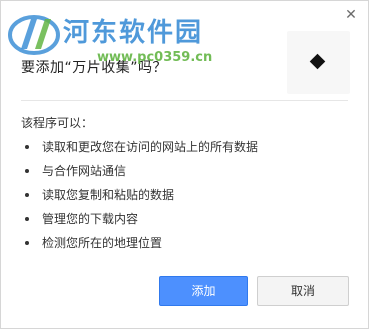 This screenshot has height=329, width=369. I want to click on permission-item: 管理您的下载内容, so click(139, 219).